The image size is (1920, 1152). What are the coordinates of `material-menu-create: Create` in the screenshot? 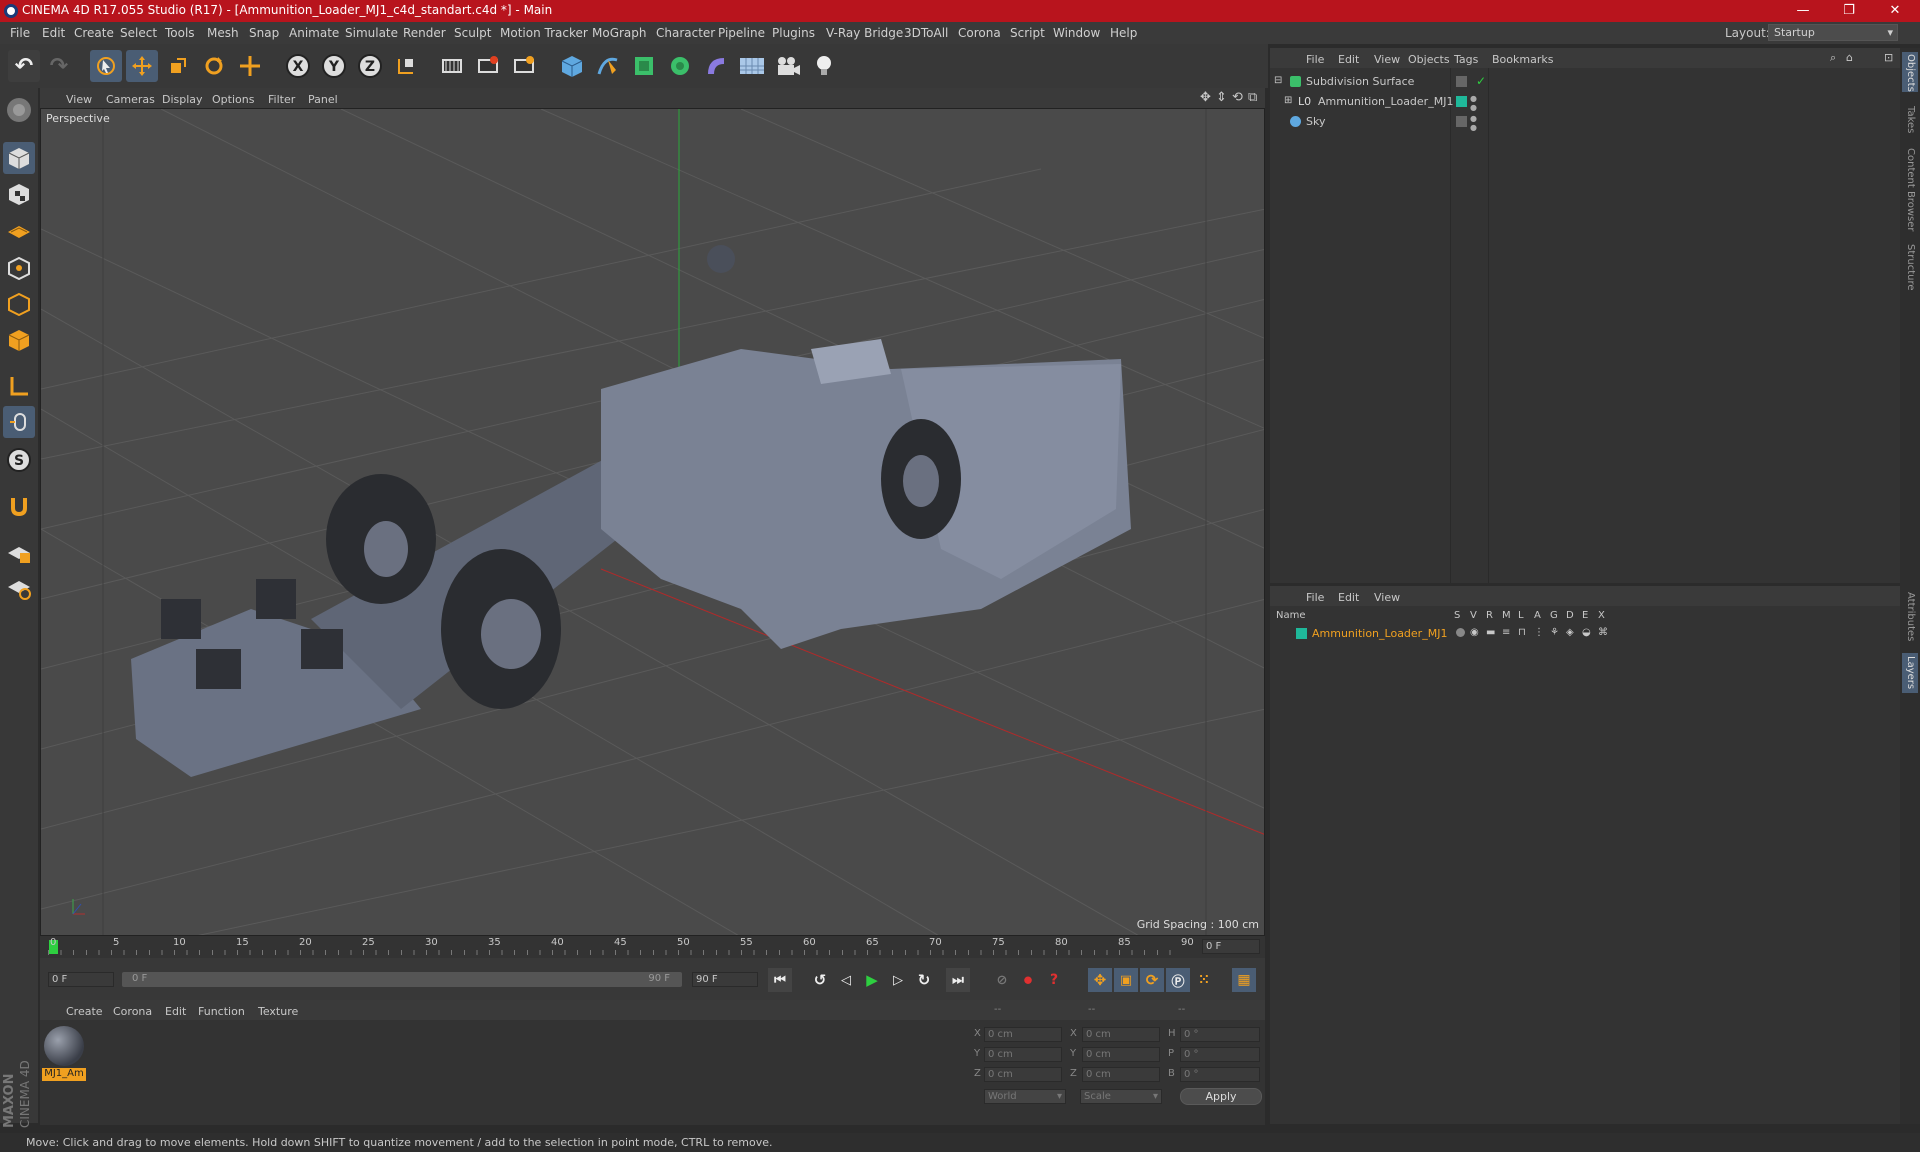 It's located at (84, 1011).